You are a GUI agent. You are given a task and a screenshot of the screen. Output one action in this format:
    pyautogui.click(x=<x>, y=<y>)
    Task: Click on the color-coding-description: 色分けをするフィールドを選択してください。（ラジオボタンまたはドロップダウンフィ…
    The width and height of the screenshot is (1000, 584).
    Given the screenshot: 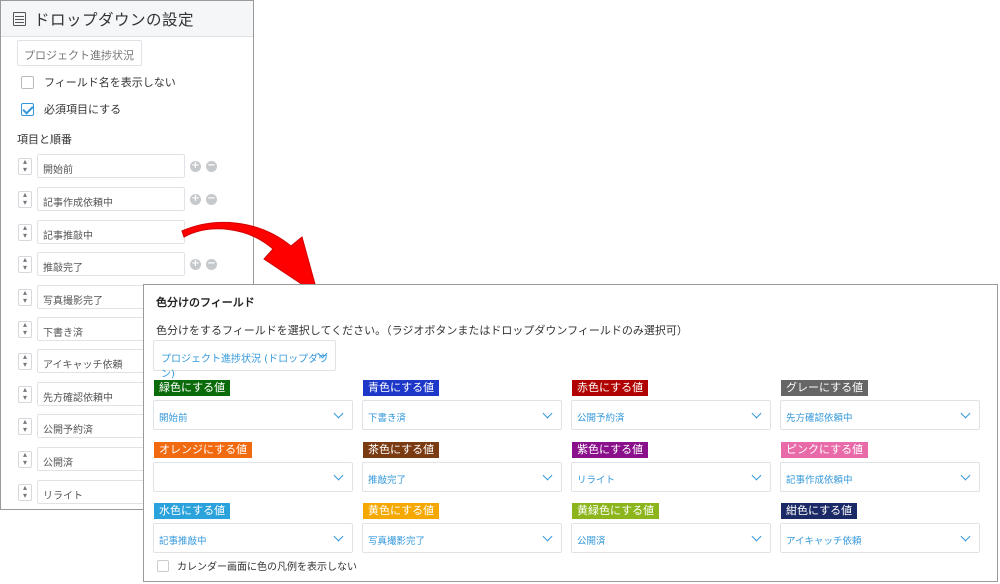 What is the action you would take?
    pyautogui.click(x=422, y=330)
    